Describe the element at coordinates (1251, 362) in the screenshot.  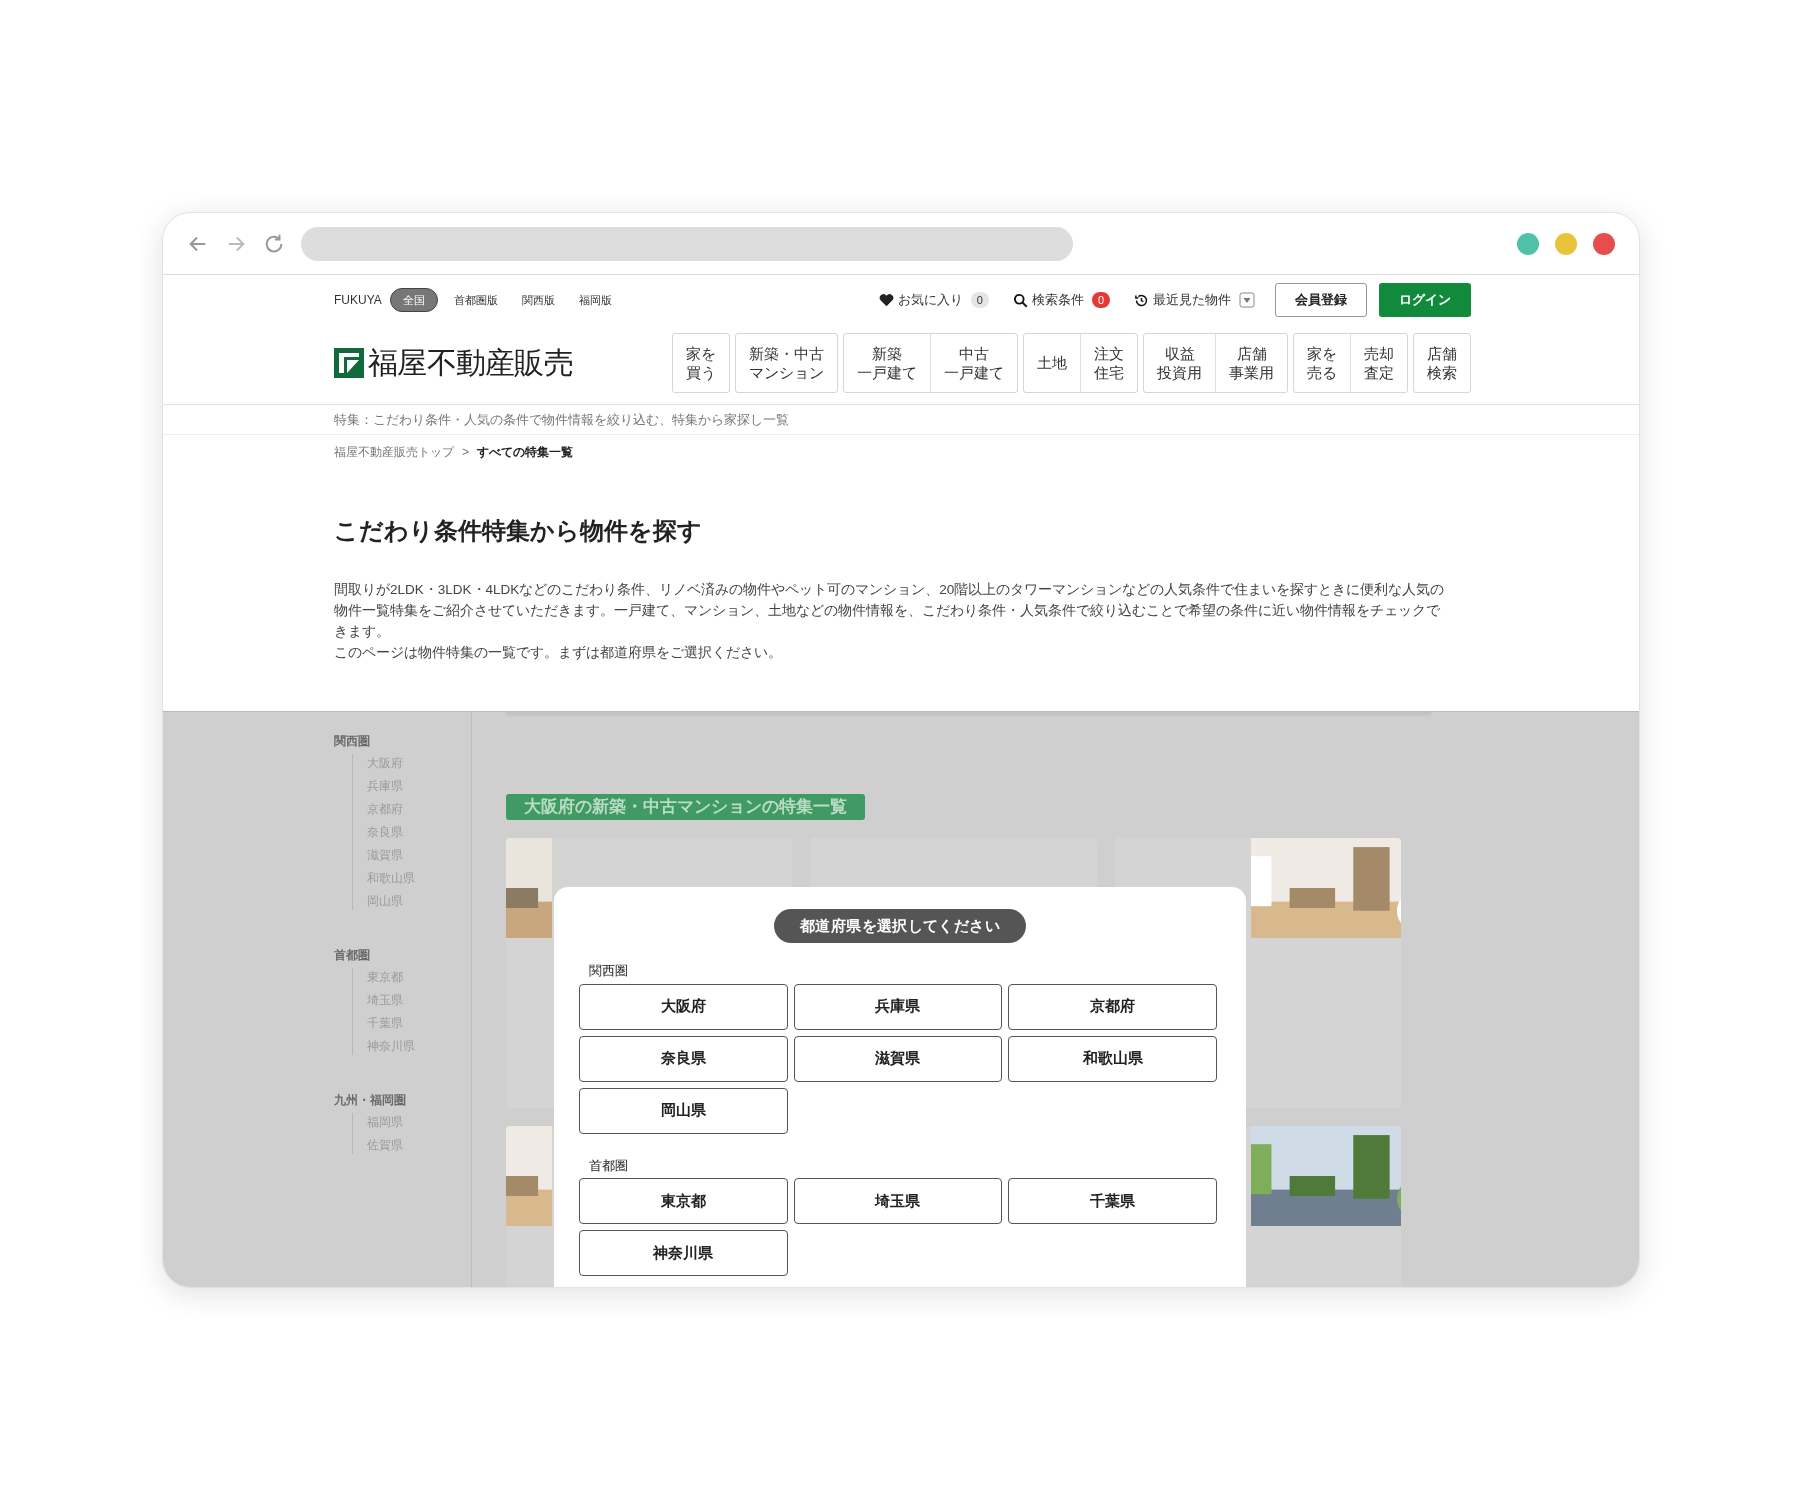
I see `nav-link: 店舗 事業用` at that location.